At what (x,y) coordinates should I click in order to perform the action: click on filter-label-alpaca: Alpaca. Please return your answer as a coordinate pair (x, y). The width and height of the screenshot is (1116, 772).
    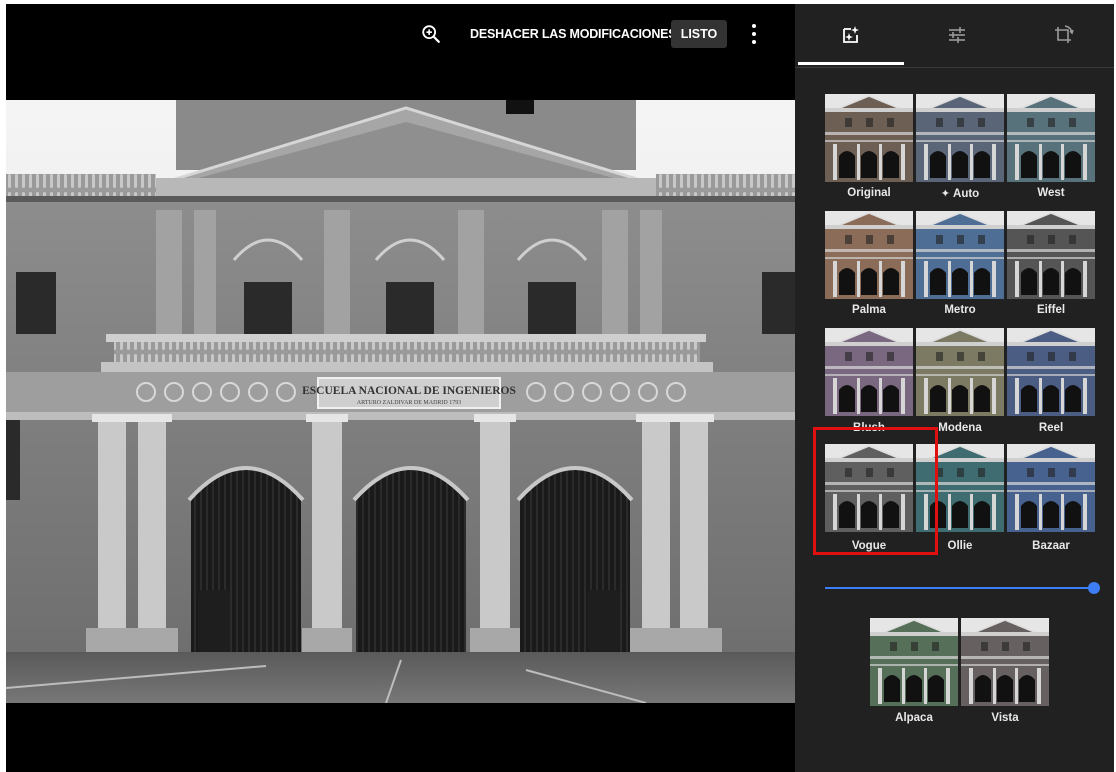
    Looking at the image, I should click on (914, 718).